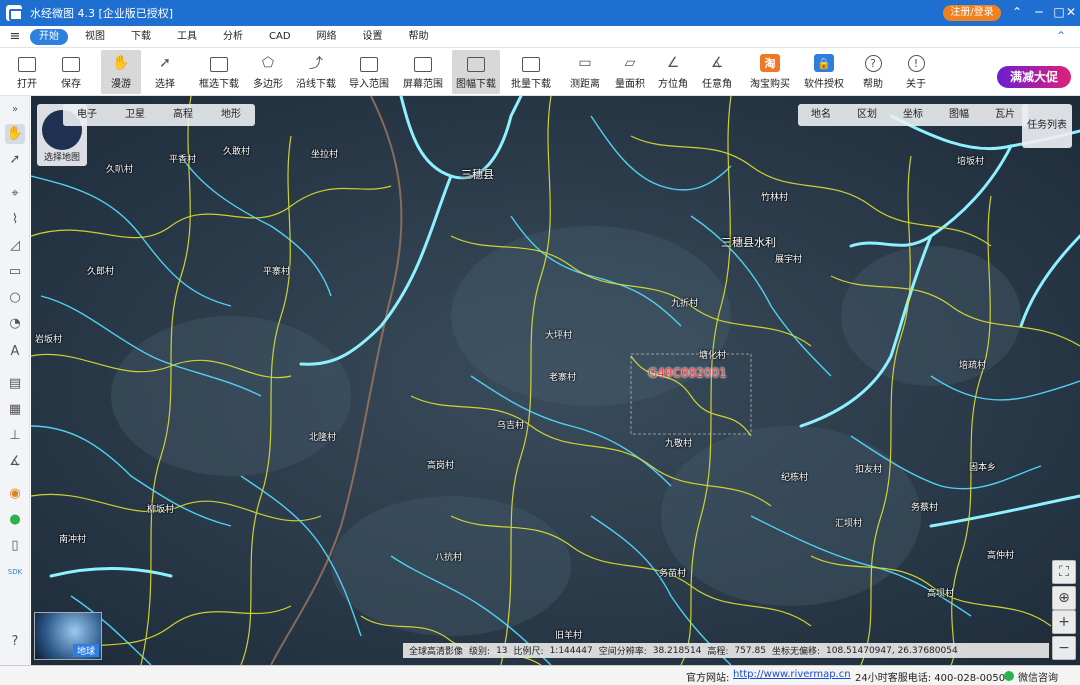 The height and width of the screenshot is (685, 1080). What do you see at coordinates (1061, 36) in the screenshot?
I see `collapse-ribbon-icon: ⌃` at bounding box center [1061, 36].